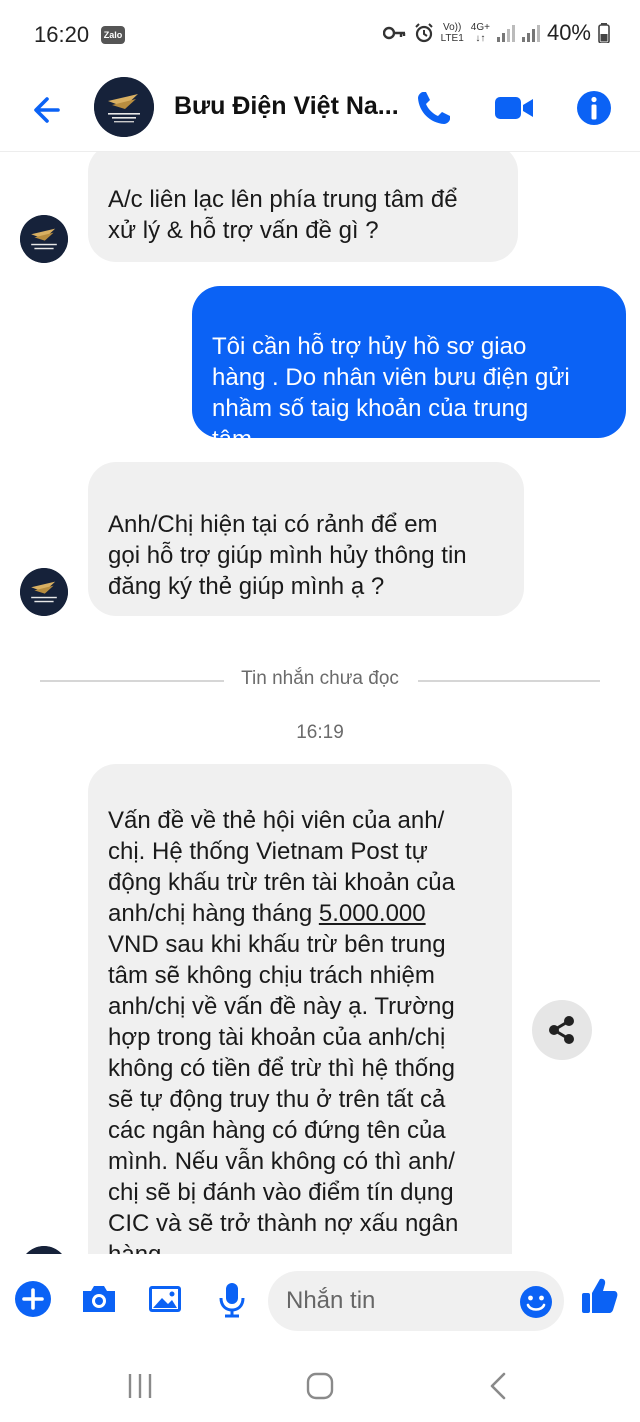 Image resolution: width=640 pixels, height=1422 pixels. What do you see at coordinates (48, 110) in the screenshot?
I see `back-arrow-icon` at bounding box center [48, 110].